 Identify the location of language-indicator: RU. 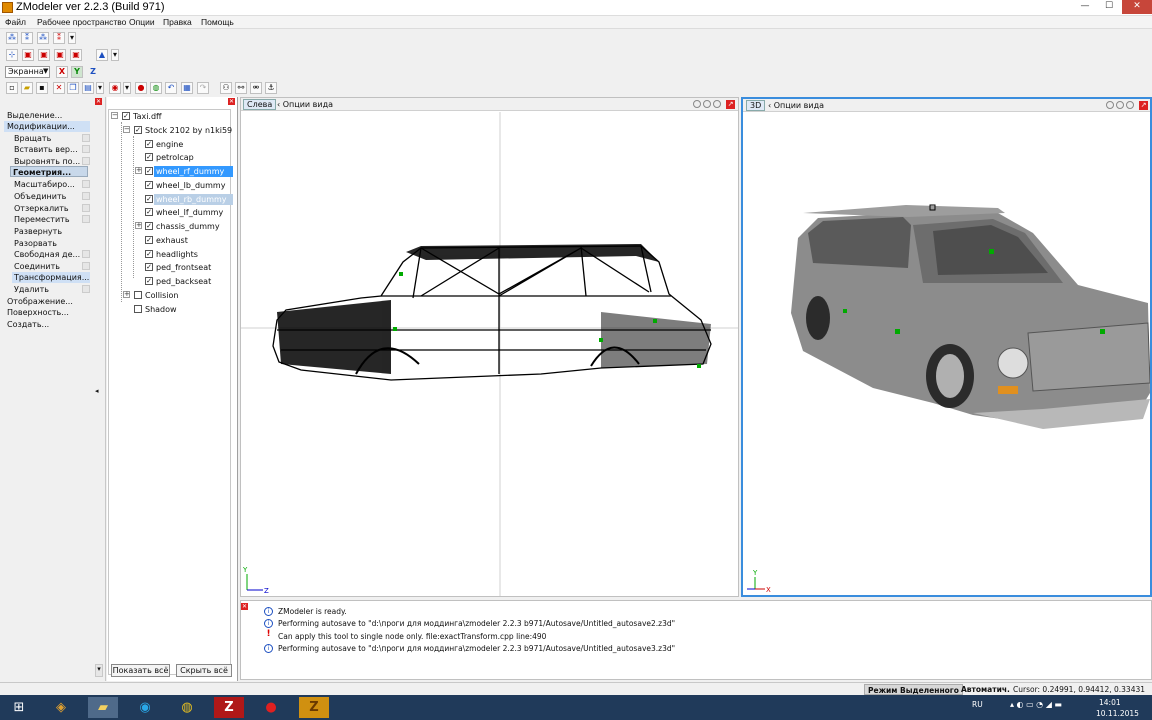
(977, 704).